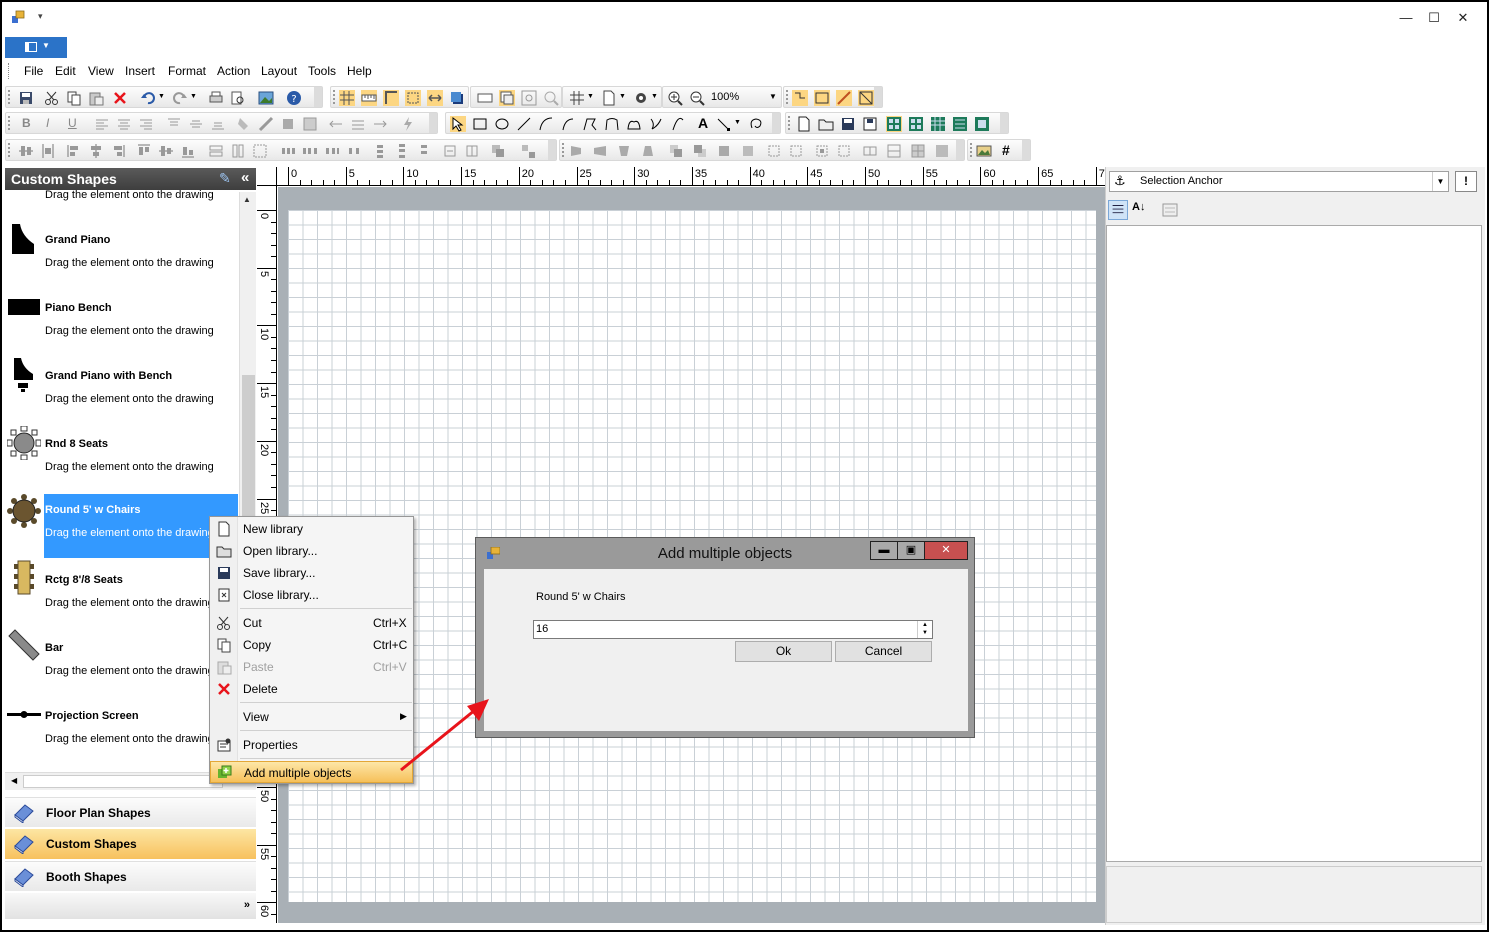  I want to click on page-dropdown-icon: ▼, so click(622, 96).